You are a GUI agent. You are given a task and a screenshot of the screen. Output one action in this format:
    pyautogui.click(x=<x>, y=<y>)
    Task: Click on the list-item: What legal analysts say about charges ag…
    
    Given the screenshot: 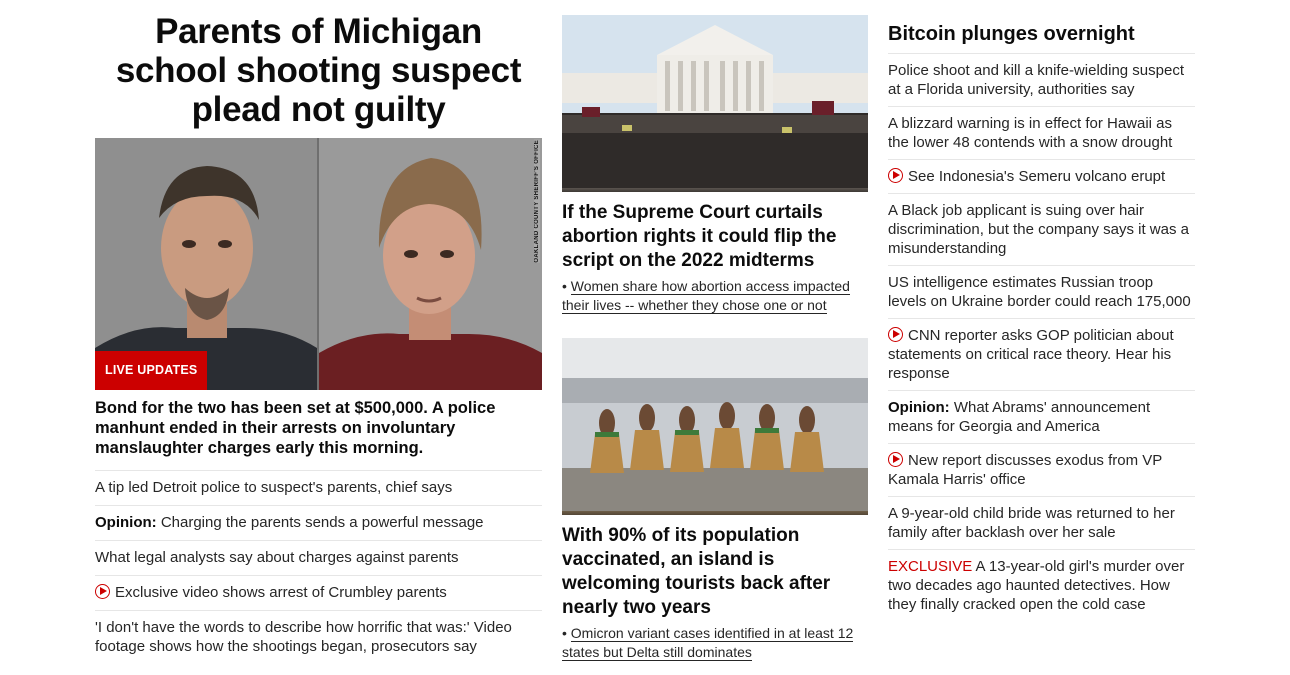 What is the action you would take?
    pyautogui.click(x=318, y=558)
    